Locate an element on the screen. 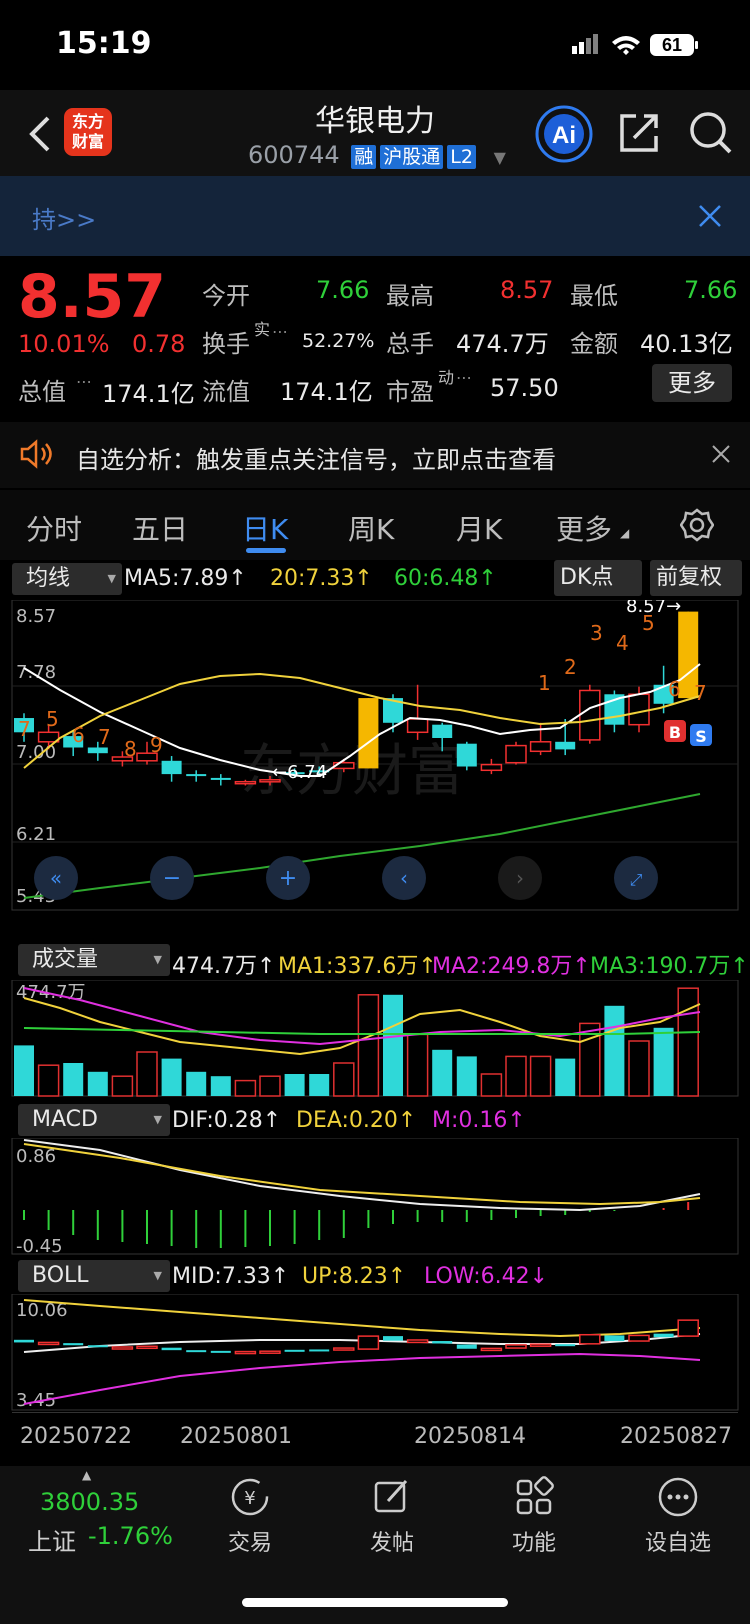 The width and height of the screenshot is (750, 1624). svg-text: 3 is located at coordinates (596, 633).